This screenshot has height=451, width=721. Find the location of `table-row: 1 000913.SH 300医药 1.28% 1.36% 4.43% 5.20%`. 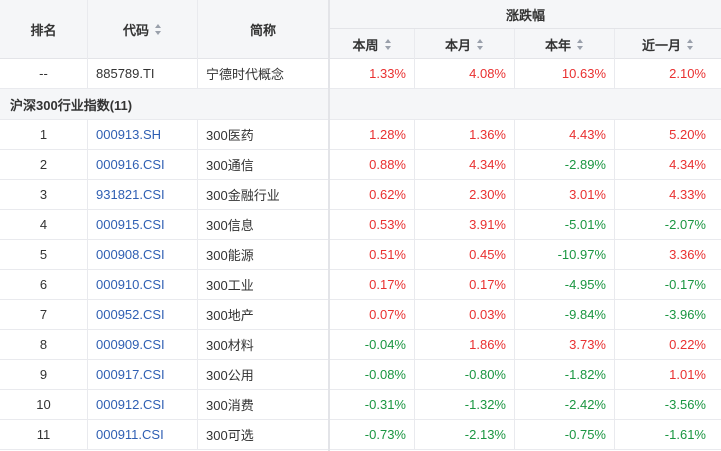

table-row: 1 000913.SH 300医药 1.28% 1.36% 4.43% 5.20% is located at coordinates (360, 135).